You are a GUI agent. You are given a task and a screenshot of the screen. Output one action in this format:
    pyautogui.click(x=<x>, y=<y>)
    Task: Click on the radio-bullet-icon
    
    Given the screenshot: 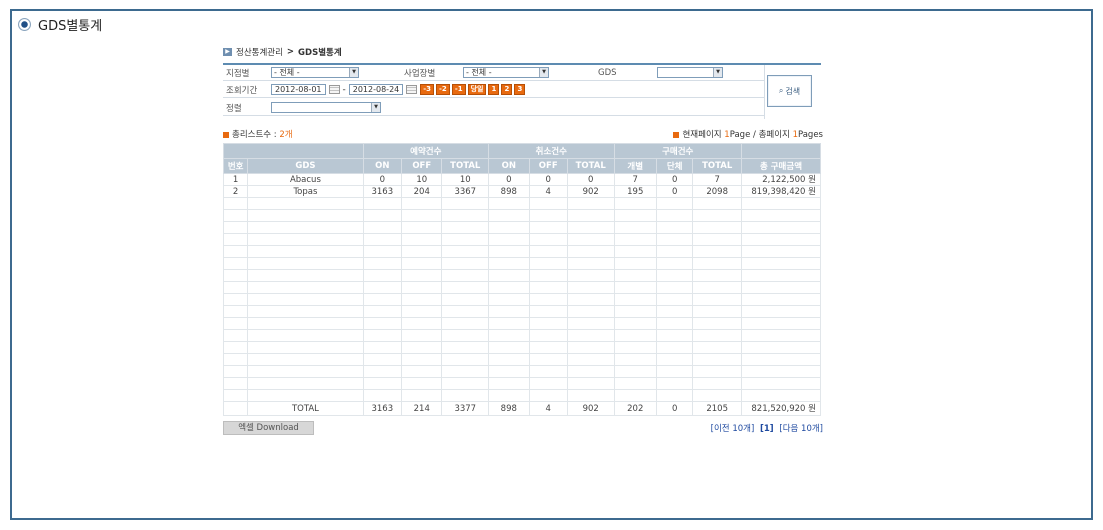 What is the action you would take?
    pyautogui.click(x=24, y=24)
    